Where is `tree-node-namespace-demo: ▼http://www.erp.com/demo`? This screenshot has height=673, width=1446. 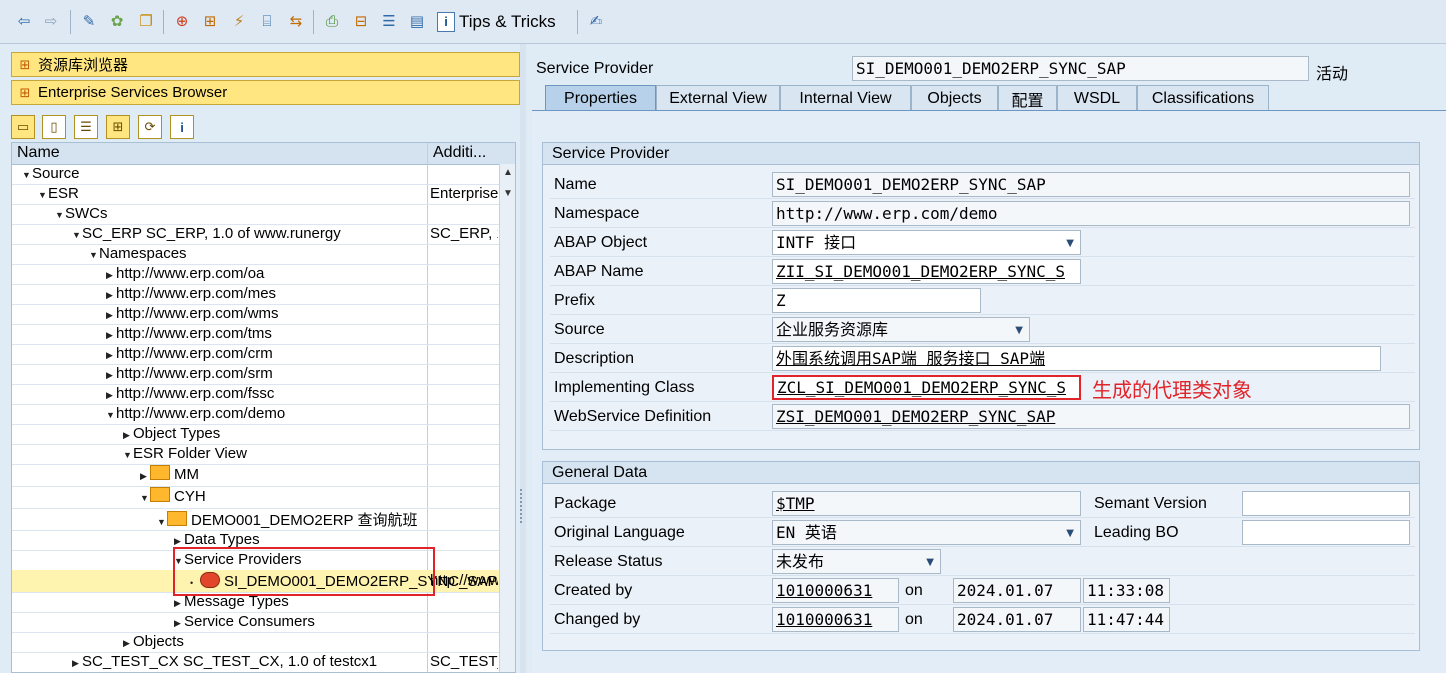
tree-node-namespace-demo: ▼http://www.erp.com/demo is located at coordinates (255, 414).